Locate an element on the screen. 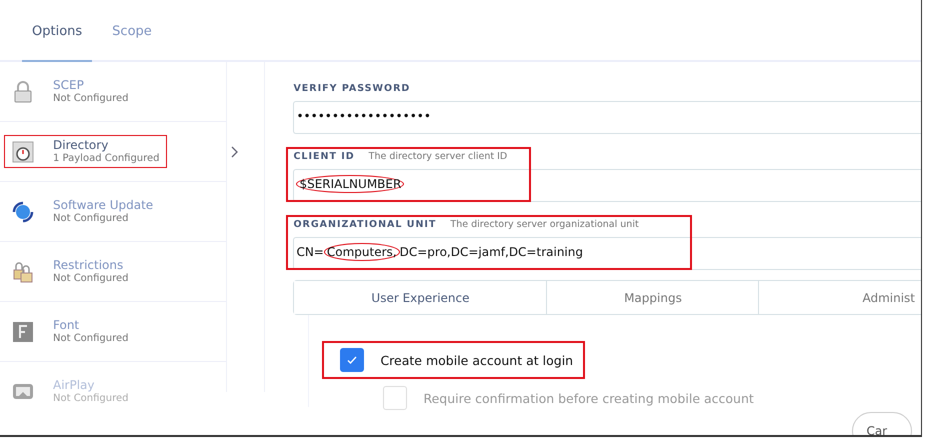 The height and width of the screenshot is (442, 927). circled-text: Computers, is located at coordinates (362, 251).